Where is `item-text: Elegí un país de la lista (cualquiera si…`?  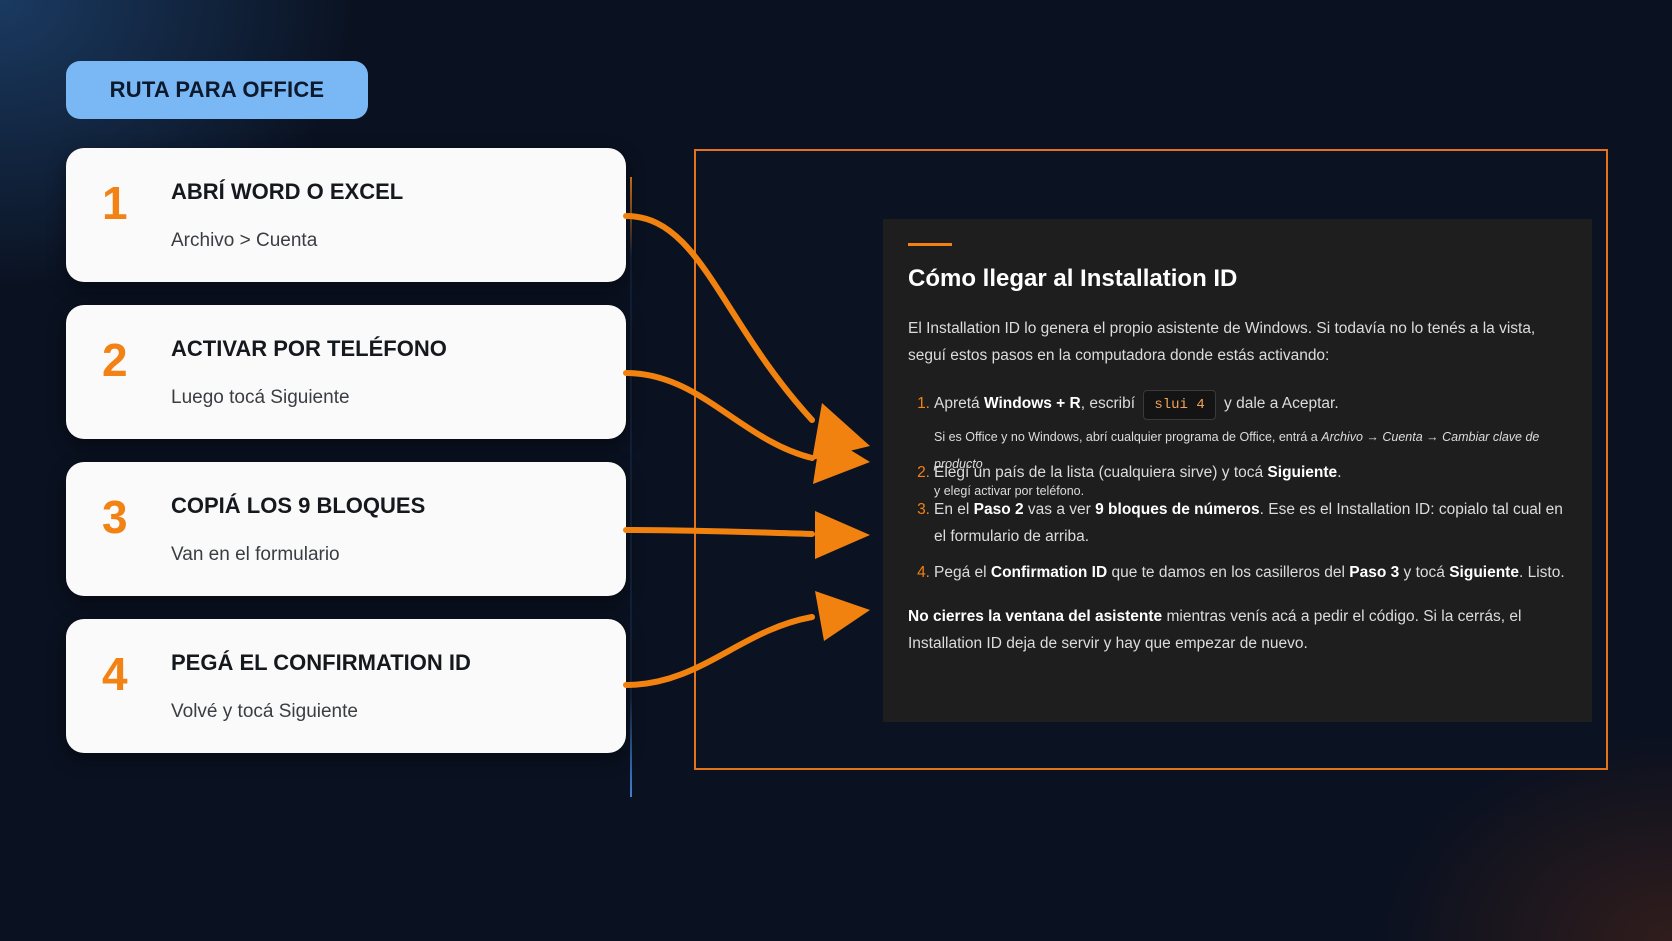 item-text: Elegí un país de la lista (cualquiera si… is located at coordinates (1101, 472).